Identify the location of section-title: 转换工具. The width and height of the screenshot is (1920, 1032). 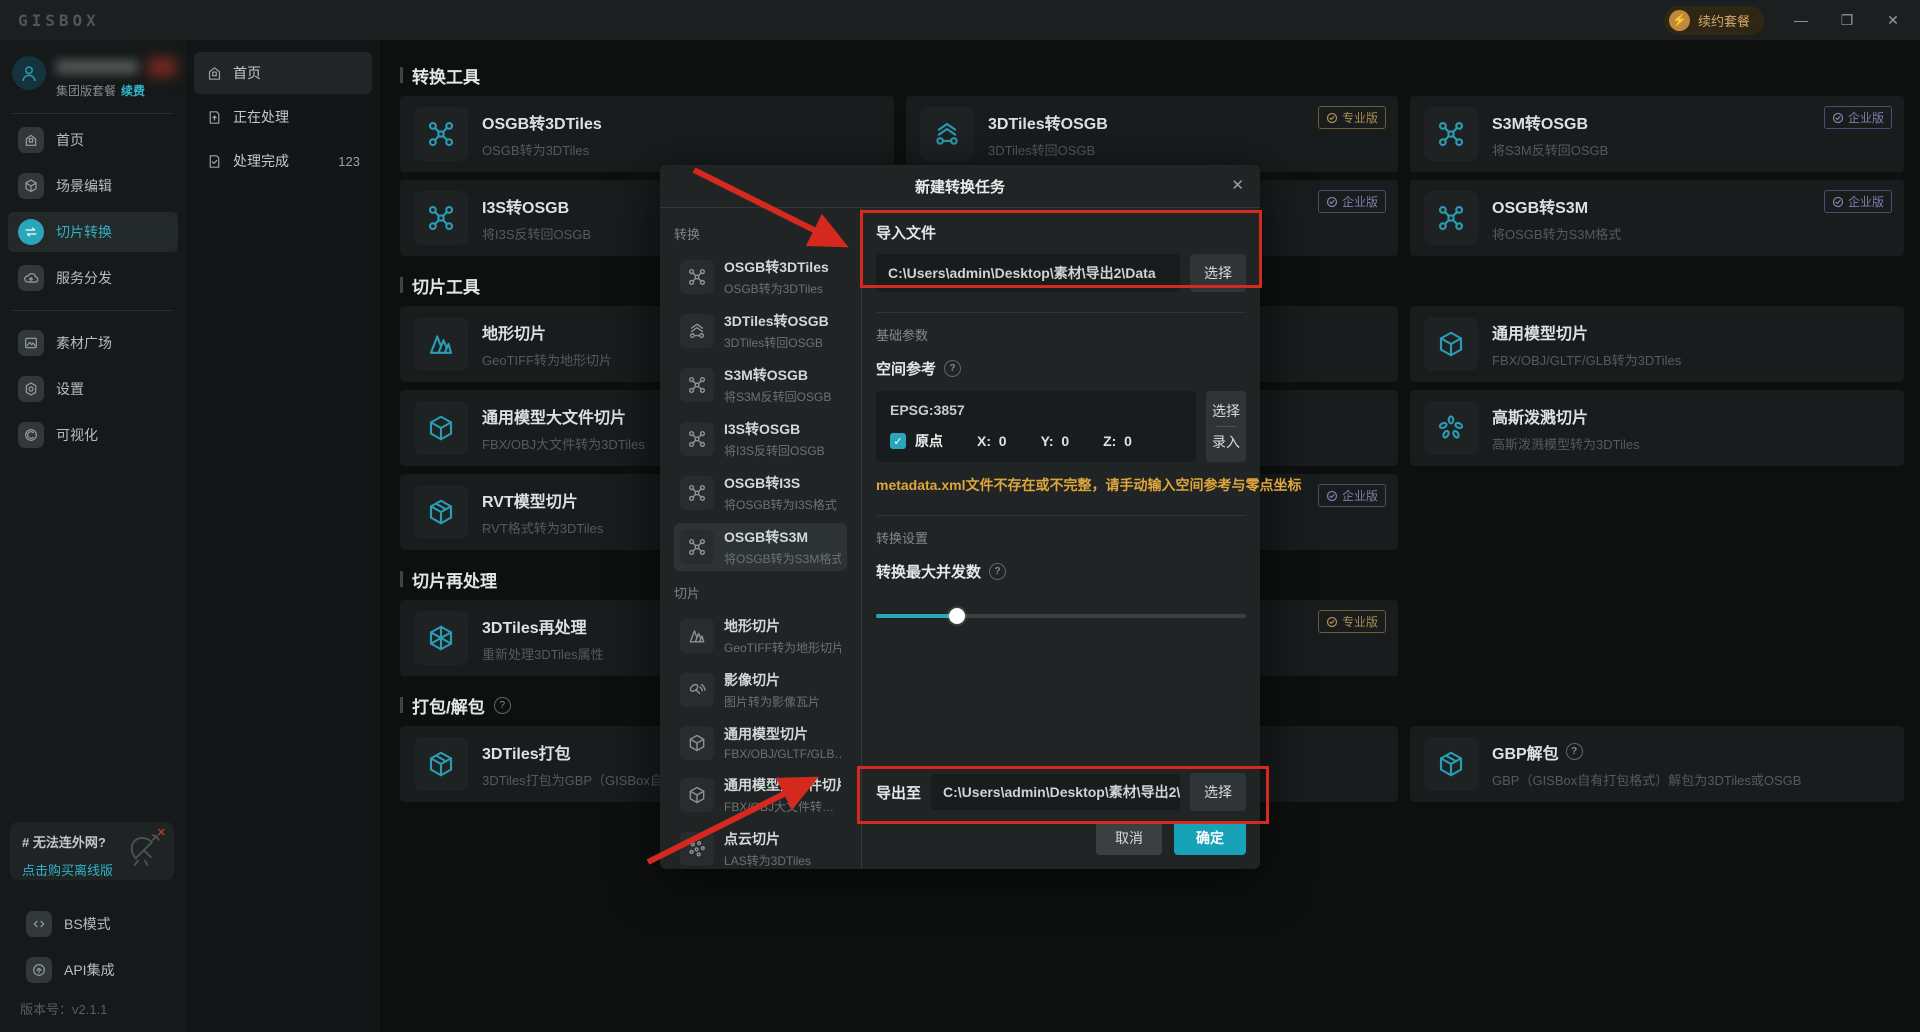
(446, 77).